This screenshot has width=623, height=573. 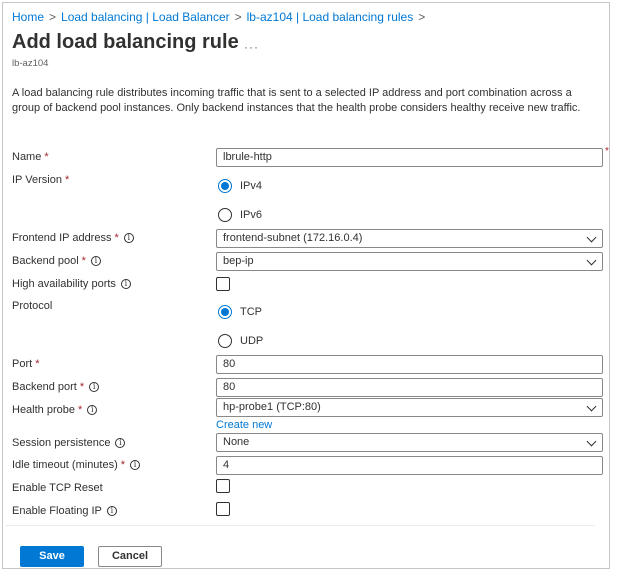 I want to click on ha-ports-label: High availability ports i, so click(x=71, y=284).